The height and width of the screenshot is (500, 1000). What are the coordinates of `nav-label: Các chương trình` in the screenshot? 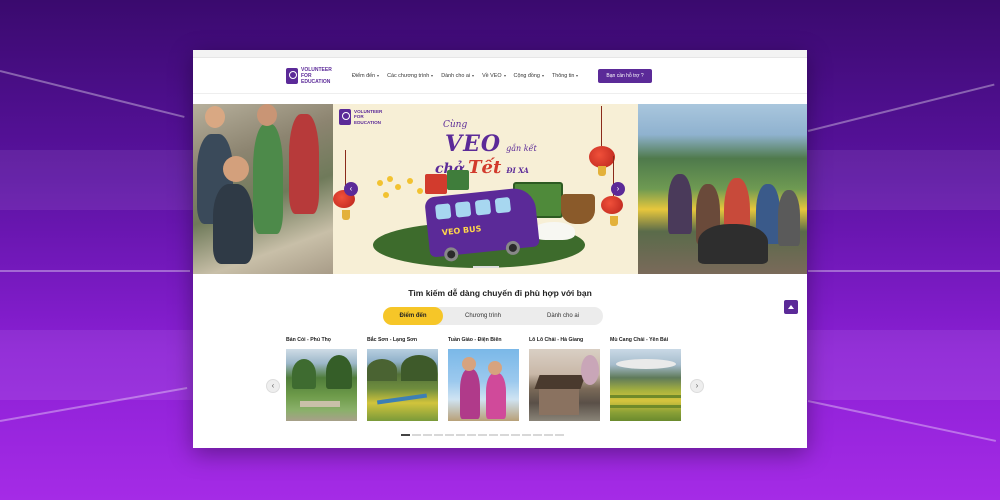 It's located at (408, 75).